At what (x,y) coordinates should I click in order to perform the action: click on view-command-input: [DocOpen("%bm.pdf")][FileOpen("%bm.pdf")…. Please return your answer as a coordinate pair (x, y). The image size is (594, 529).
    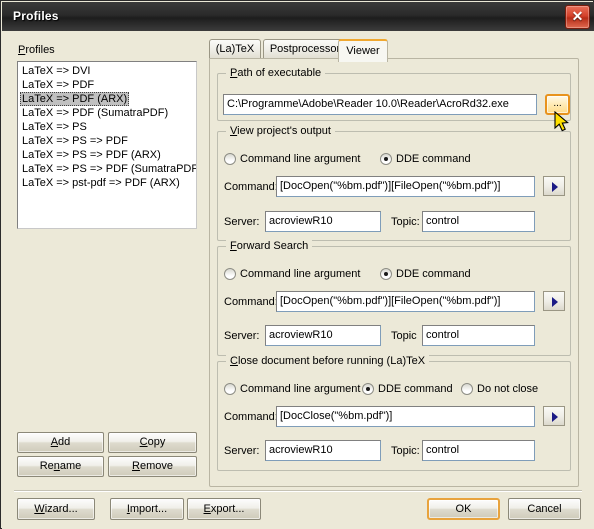
    Looking at the image, I should click on (405, 186).